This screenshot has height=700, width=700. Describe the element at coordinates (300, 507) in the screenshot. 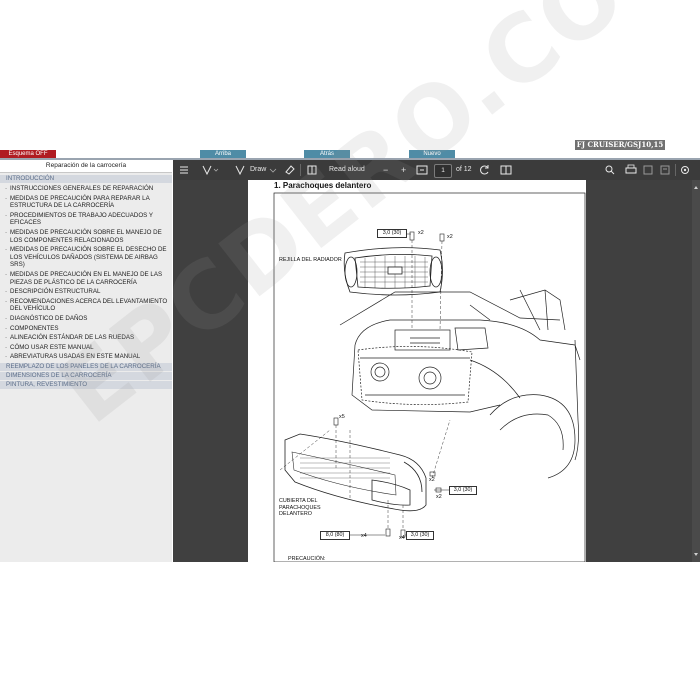

I see `bumper-cover-label: CUBIERTA DEL PARACHOQUES DELANTERO` at that location.